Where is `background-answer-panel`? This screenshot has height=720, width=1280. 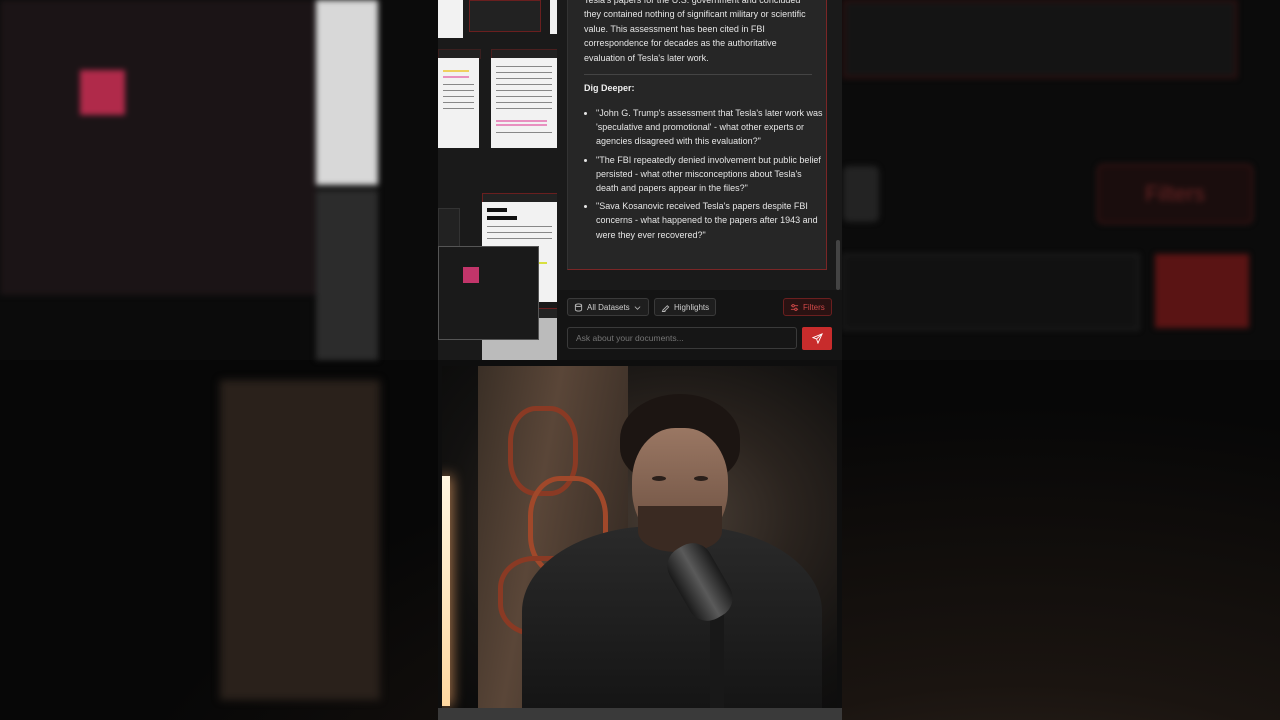 background-answer-panel is located at coordinates (1040, 39).